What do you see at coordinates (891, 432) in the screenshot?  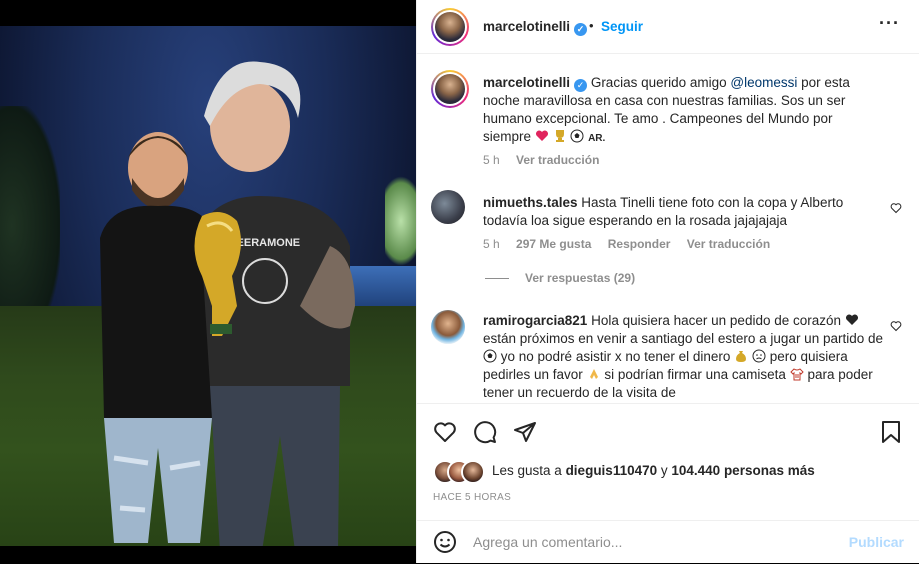 I see `bookmark-icon` at bounding box center [891, 432].